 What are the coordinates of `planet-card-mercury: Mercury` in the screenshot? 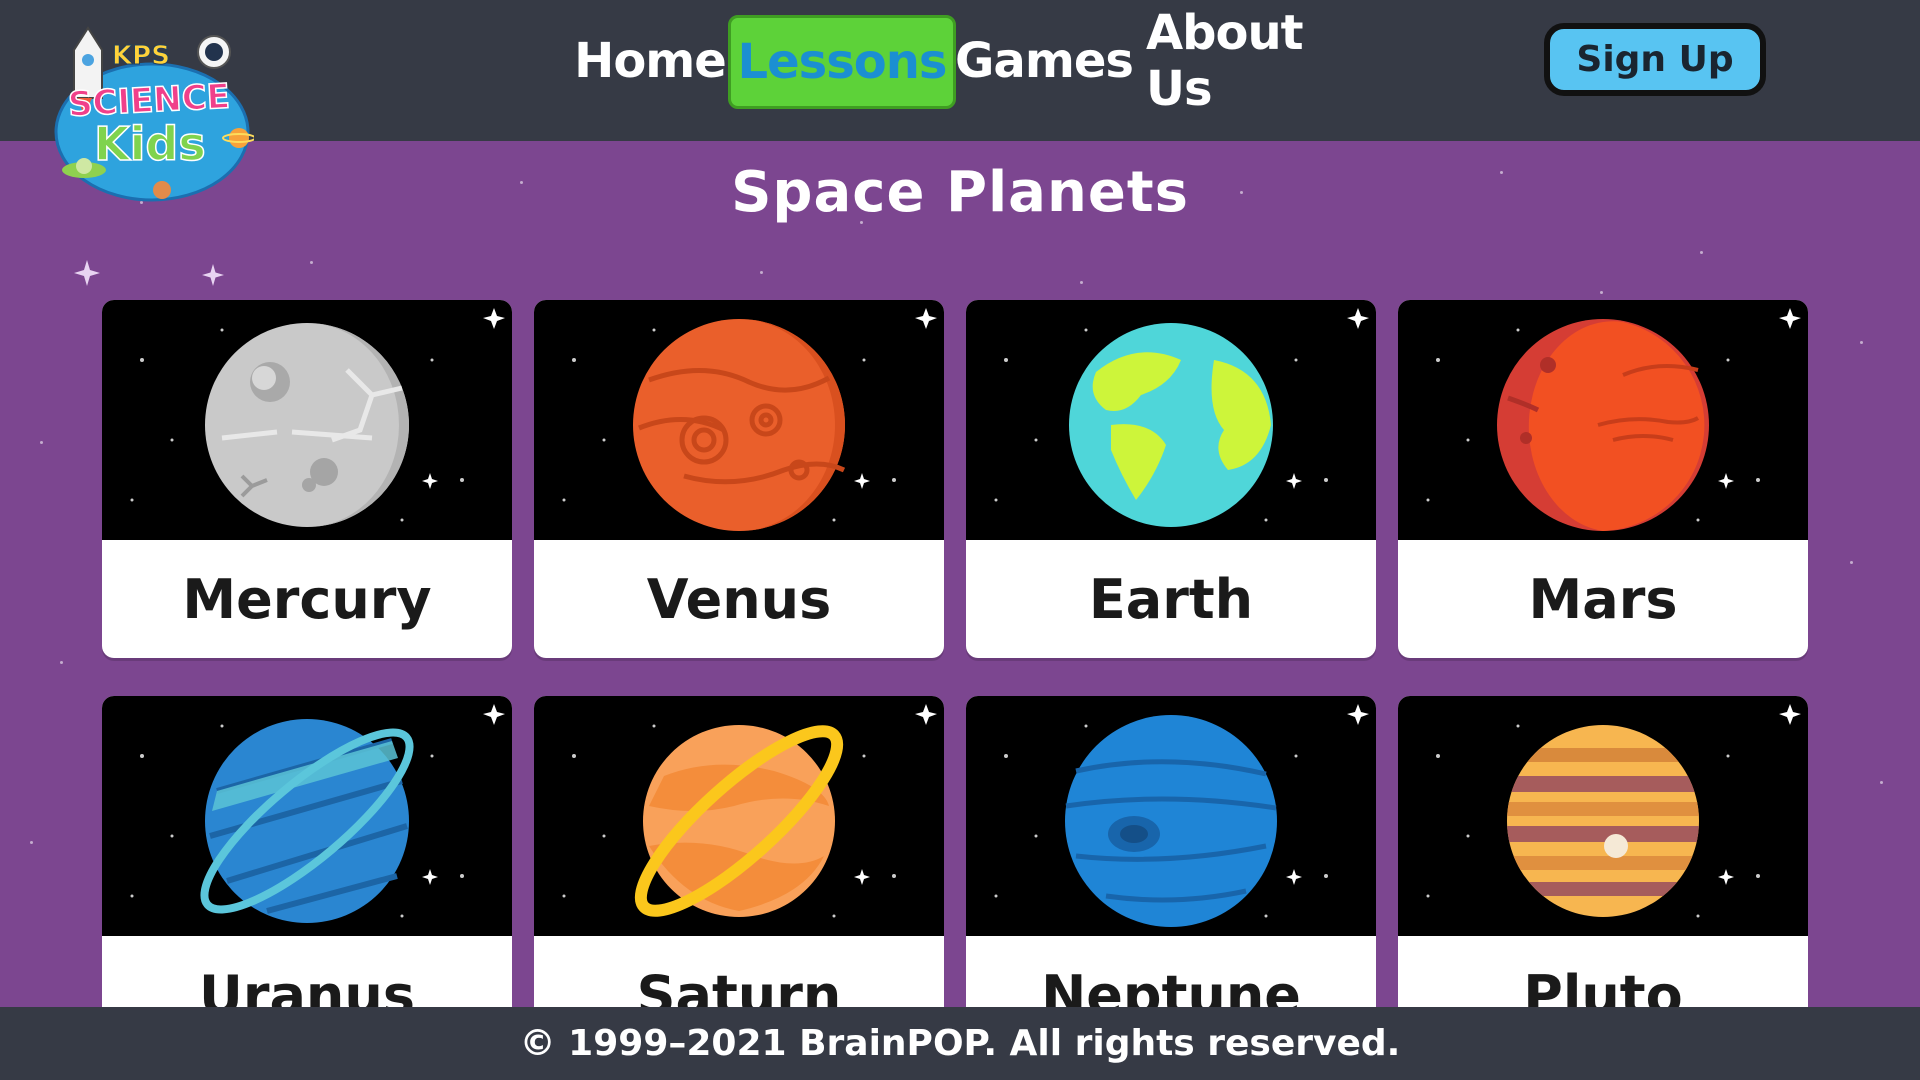 It's located at (307, 479).